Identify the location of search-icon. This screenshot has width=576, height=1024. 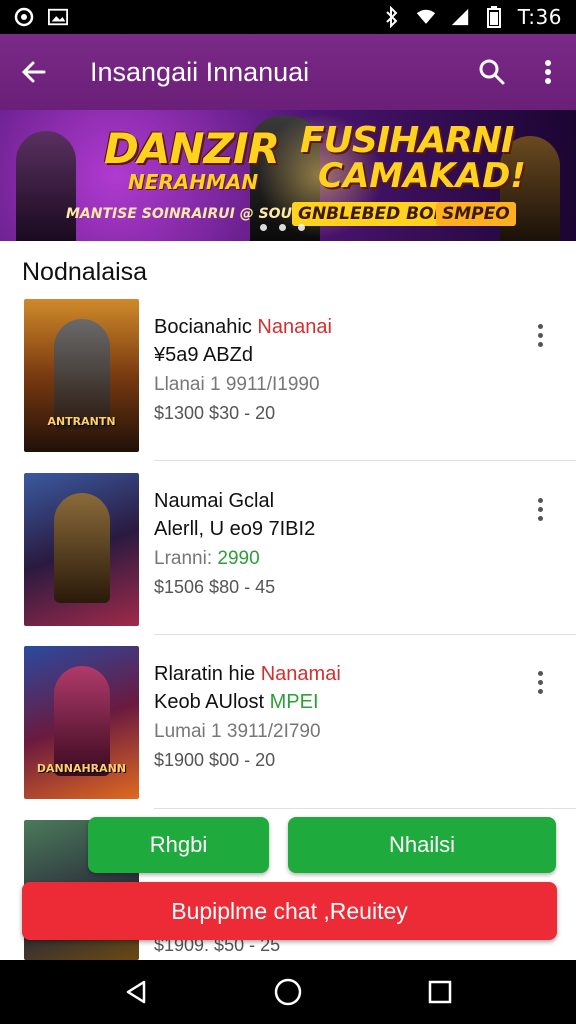
(492, 72).